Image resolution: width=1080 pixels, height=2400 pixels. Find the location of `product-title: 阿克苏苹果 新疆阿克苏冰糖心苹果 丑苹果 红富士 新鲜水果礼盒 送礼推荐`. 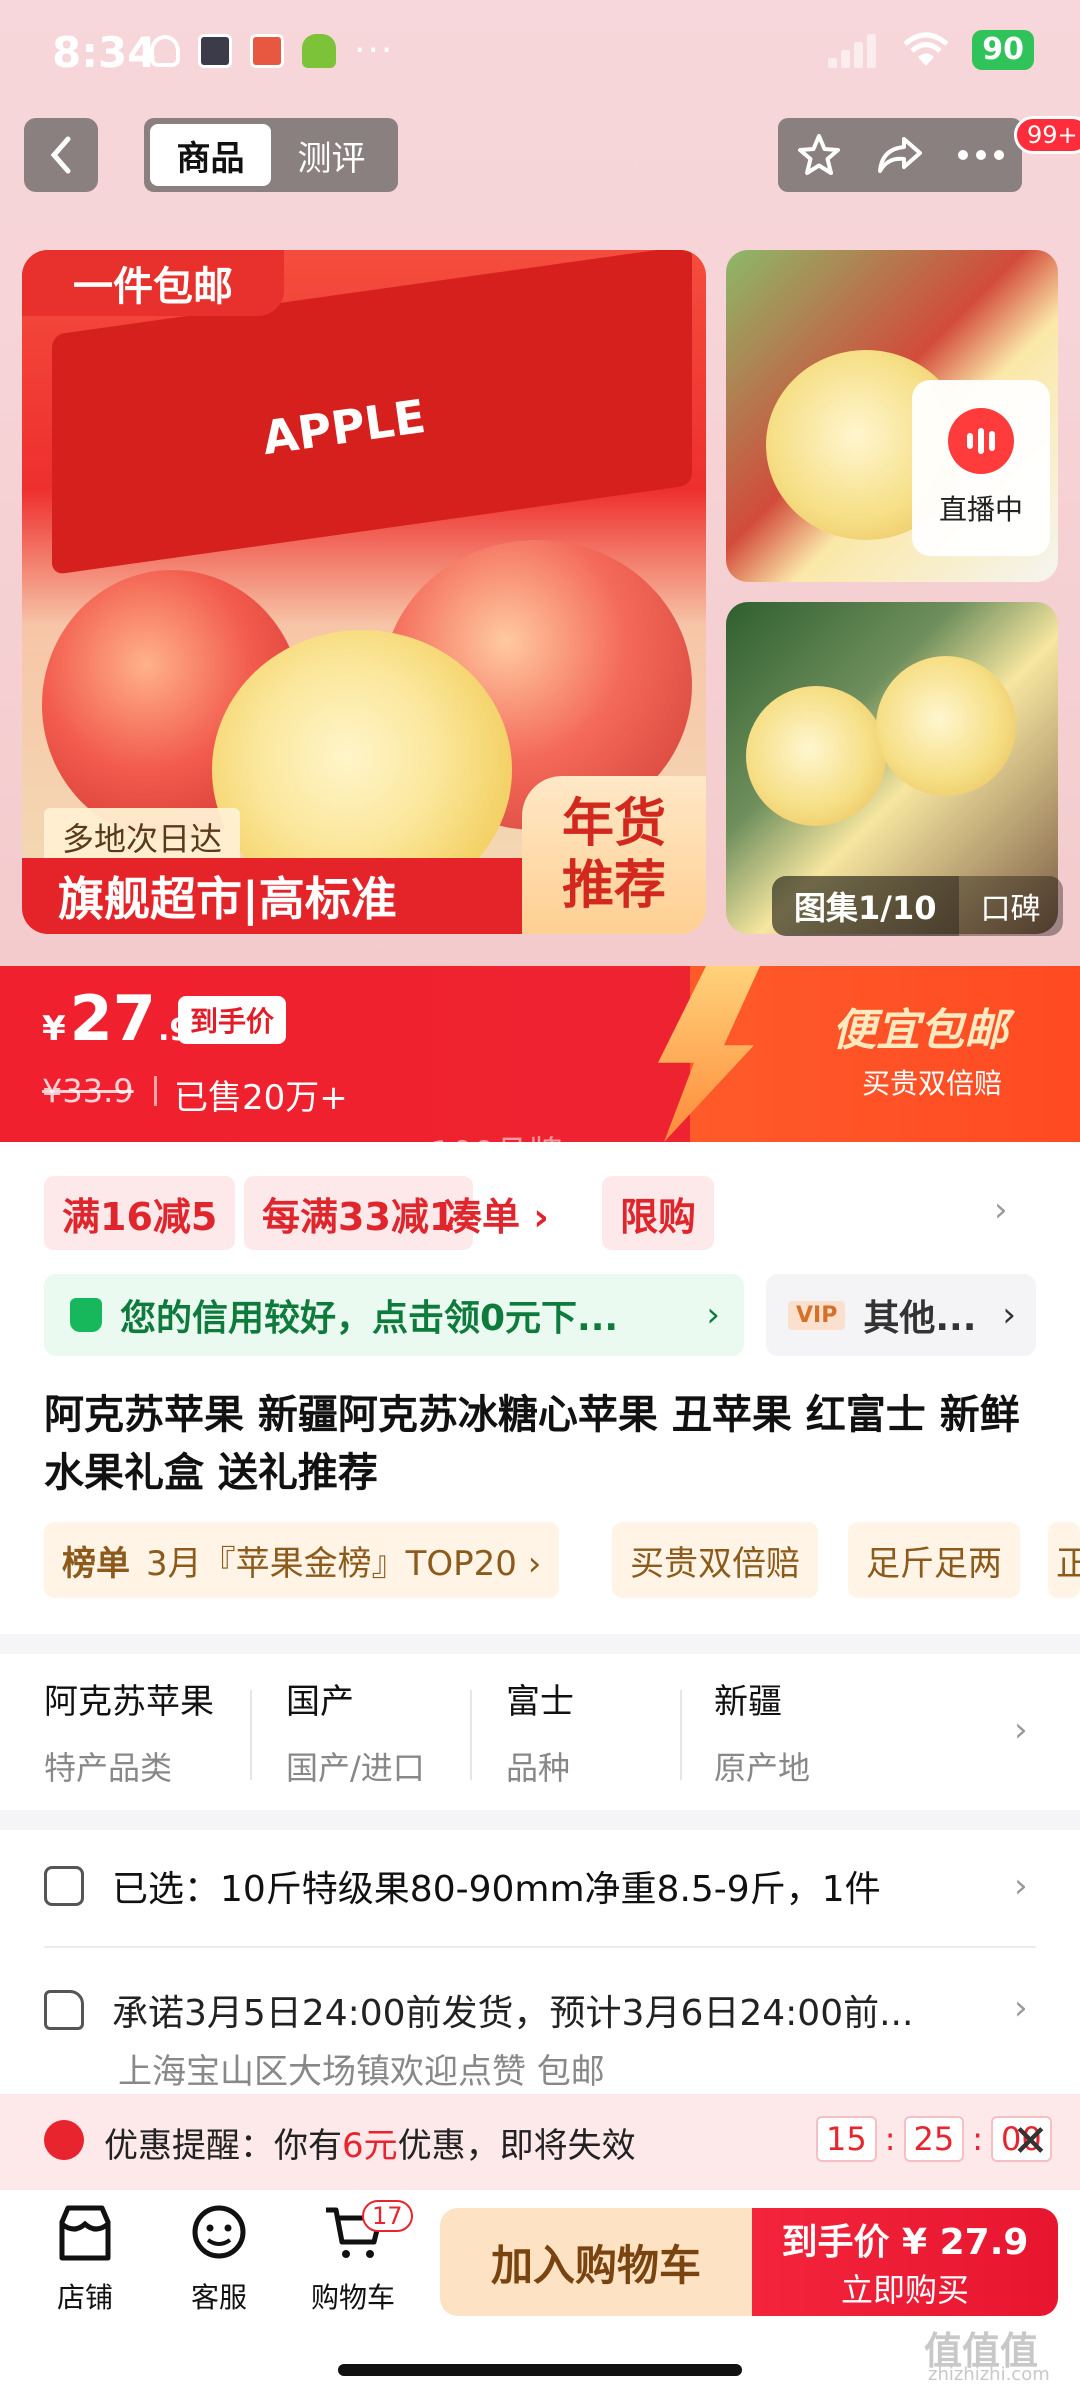

product-title: 阿克苏苹果 新疆阿克苏冰糖心苹果 丑苹果 红富士 新鲜水果礼盒 送礼推荐 is located at coordinates (532, 1444).